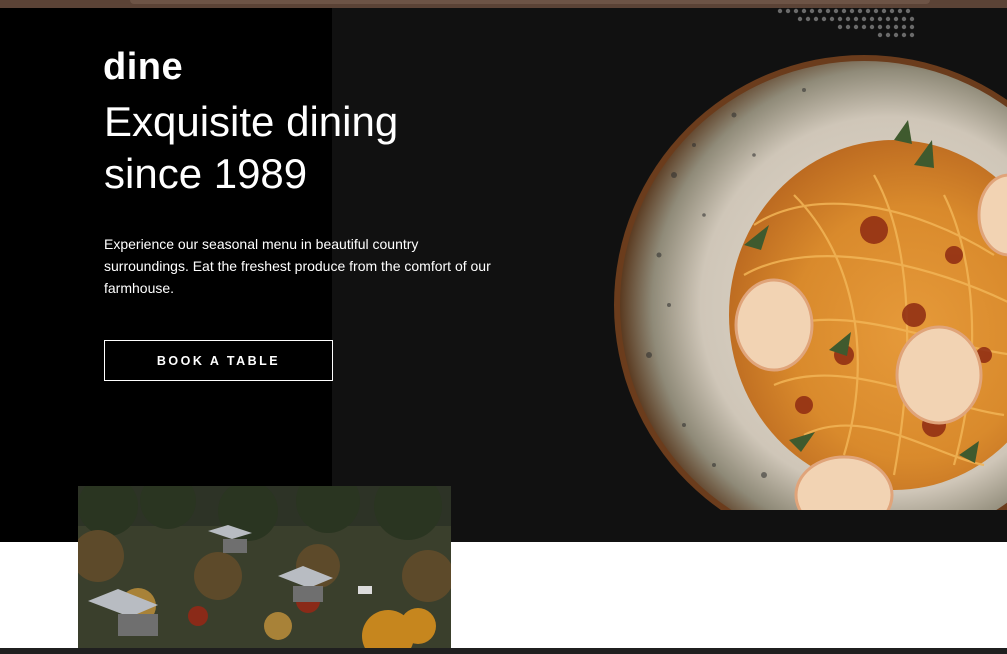 This screenshot has height=654, width=1007. Describe the element at coordinates (218, 360) in the screenshot. I see `book-table-button: BOOK A TABLE` at that location.